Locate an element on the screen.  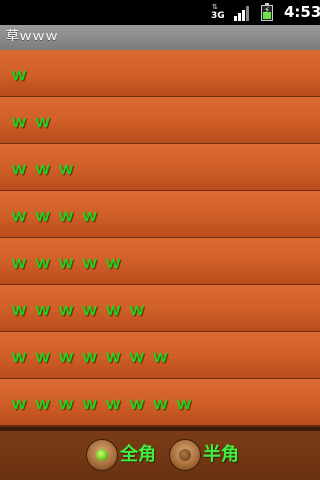
radio-selected-dot is located at coordinates (102, 455).